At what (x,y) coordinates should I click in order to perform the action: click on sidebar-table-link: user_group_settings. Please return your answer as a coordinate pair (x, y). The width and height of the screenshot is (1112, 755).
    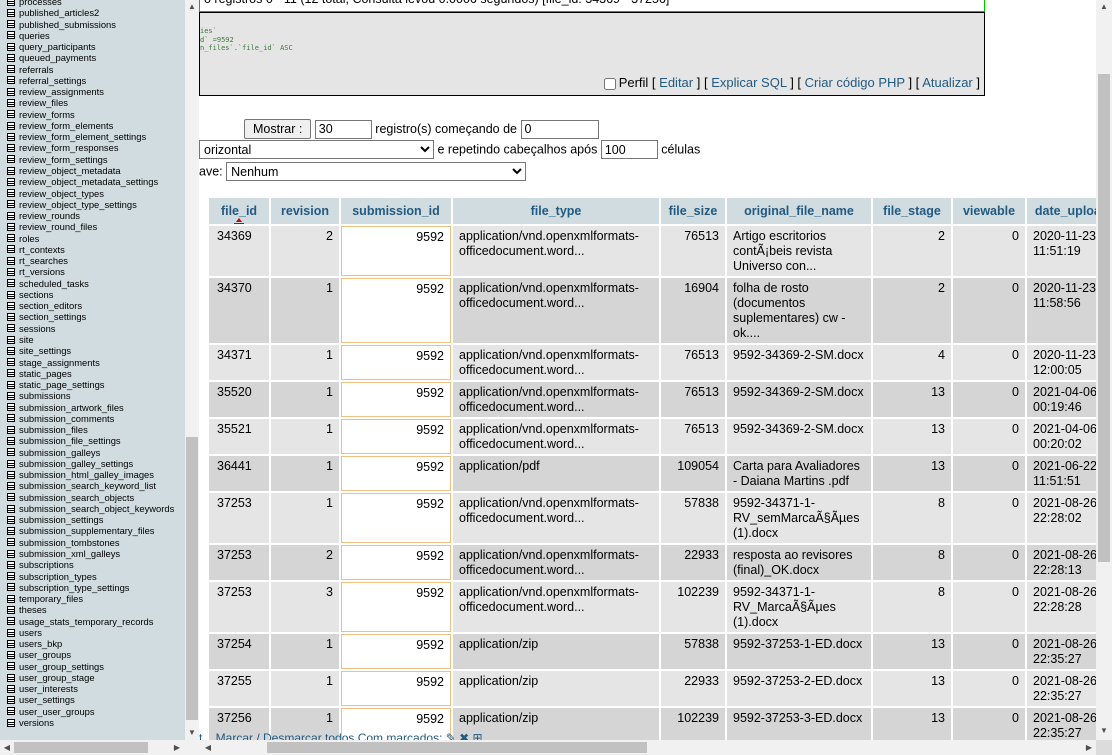
    Looking at the image, I should click on (61, 666).